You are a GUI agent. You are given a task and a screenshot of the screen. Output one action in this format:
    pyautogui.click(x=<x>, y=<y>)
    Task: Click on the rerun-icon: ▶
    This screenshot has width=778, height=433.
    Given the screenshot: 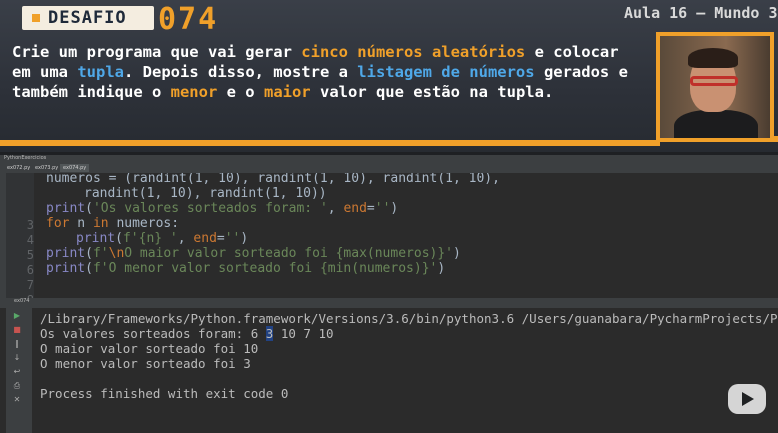 What is the action you would take?
    pyautogui.click(x=17, y=316)
    